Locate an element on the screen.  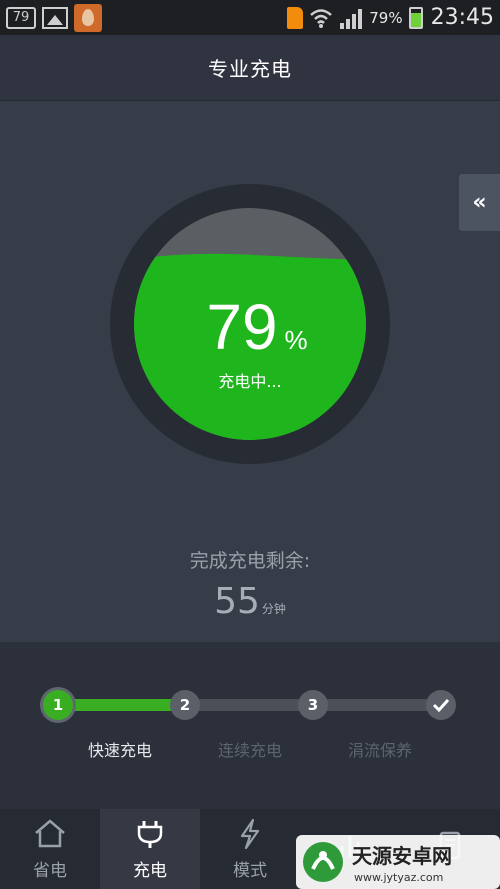
nav-mode: 模式 is located at coordinates (250, 849).